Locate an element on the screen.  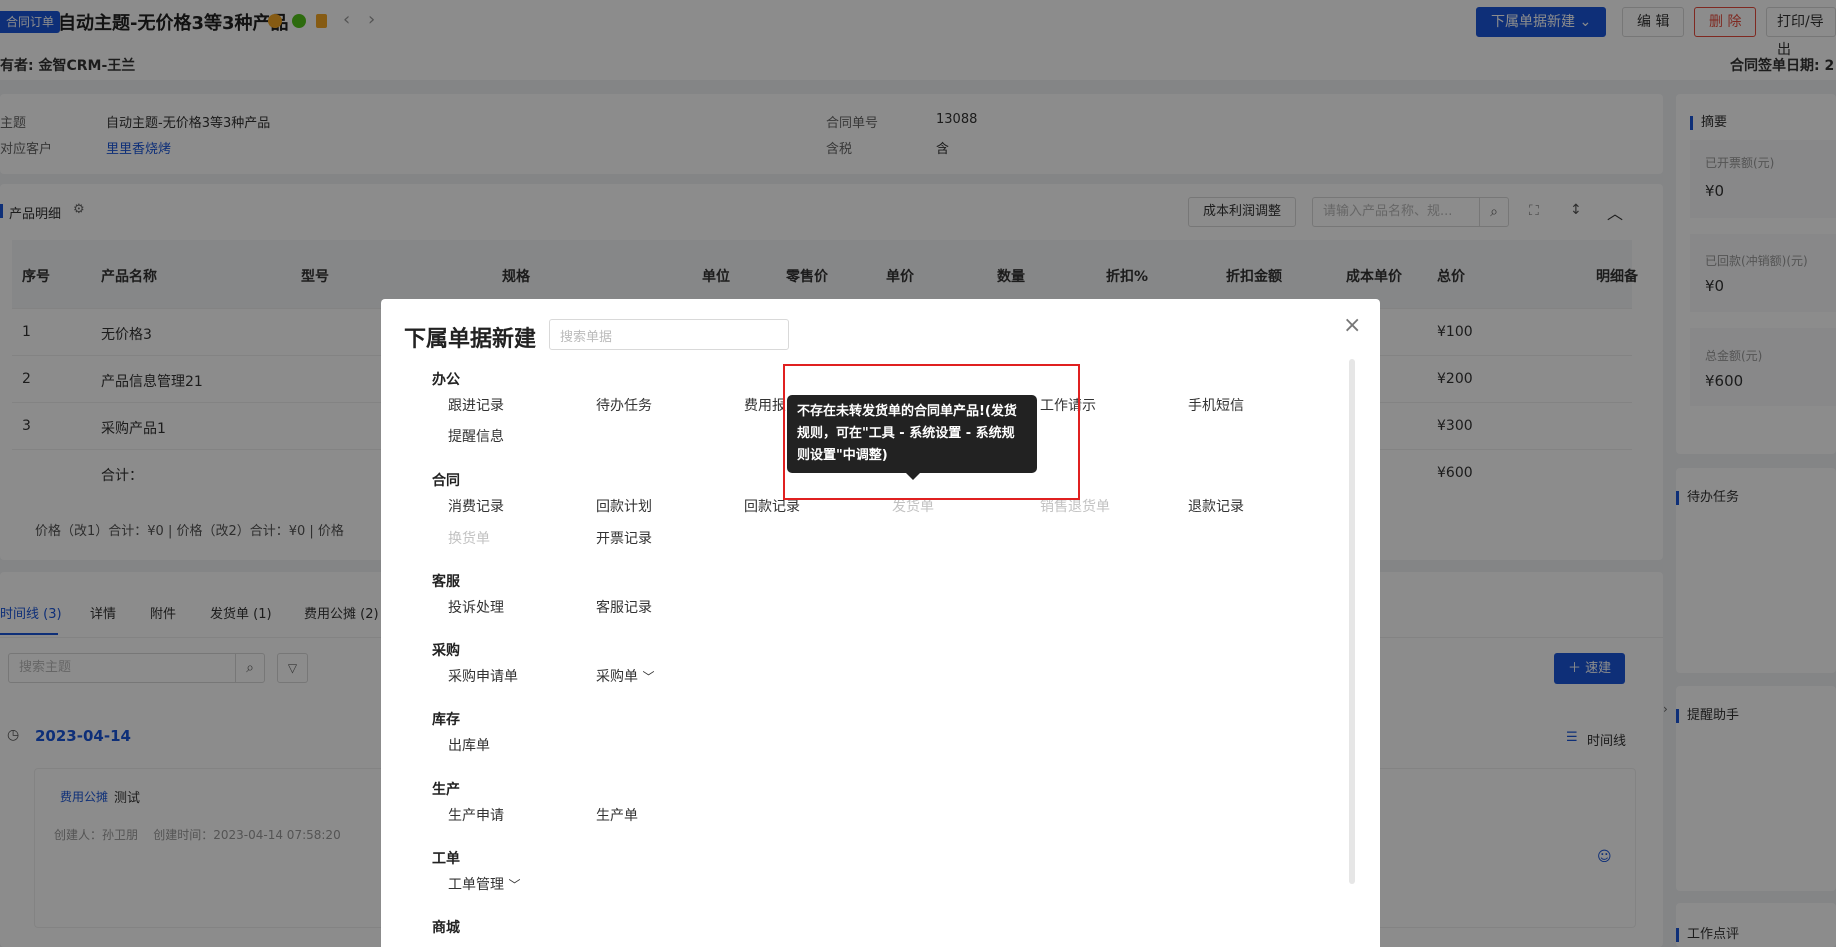
item-todo-task: 待办任务 is located at coordinates (624, 405).